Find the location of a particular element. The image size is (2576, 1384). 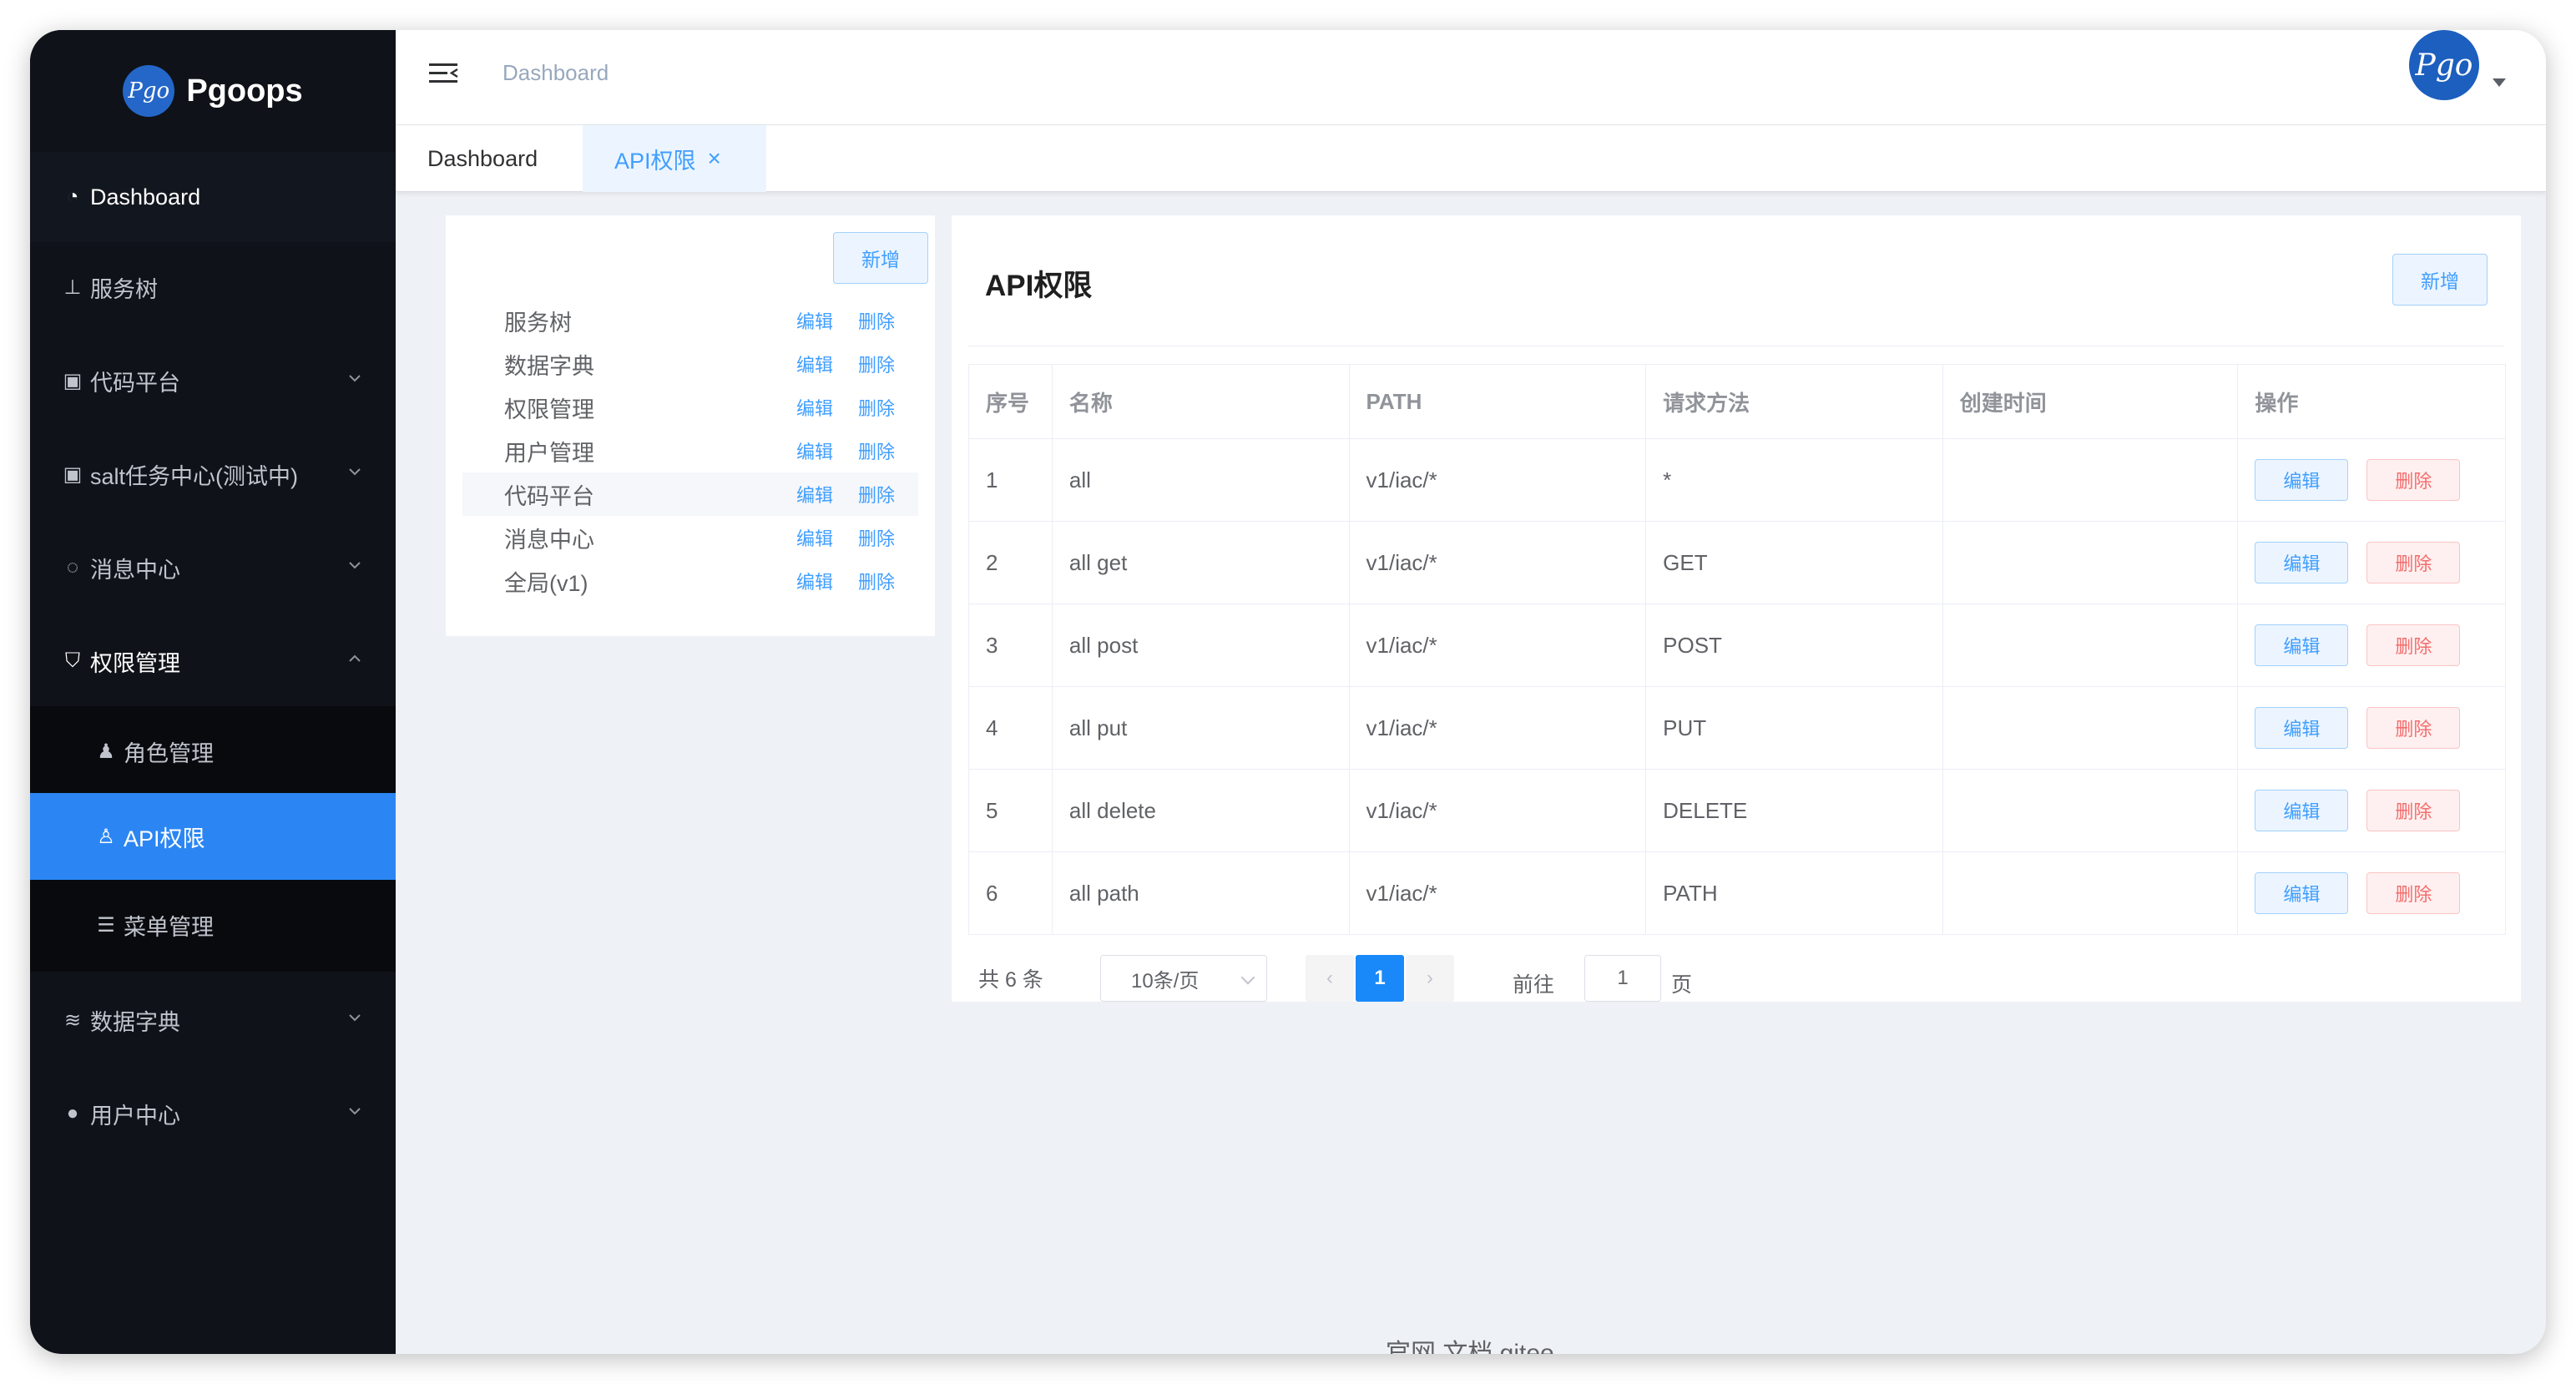

cell-id: 3 is located at coordinates (1011, 645).